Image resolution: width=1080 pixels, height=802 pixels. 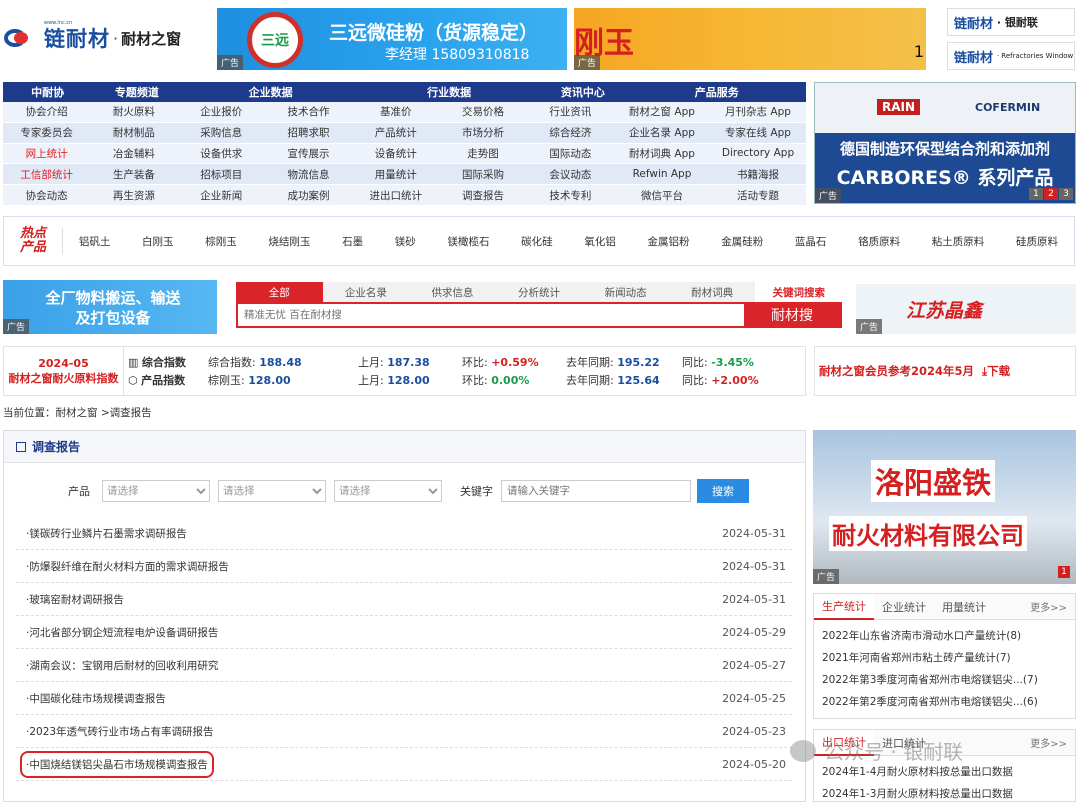 What do you see at coordinates (272, 491) in the screenshot?
I see `product-select-2: 请选择` at bounding box center [272, 491].